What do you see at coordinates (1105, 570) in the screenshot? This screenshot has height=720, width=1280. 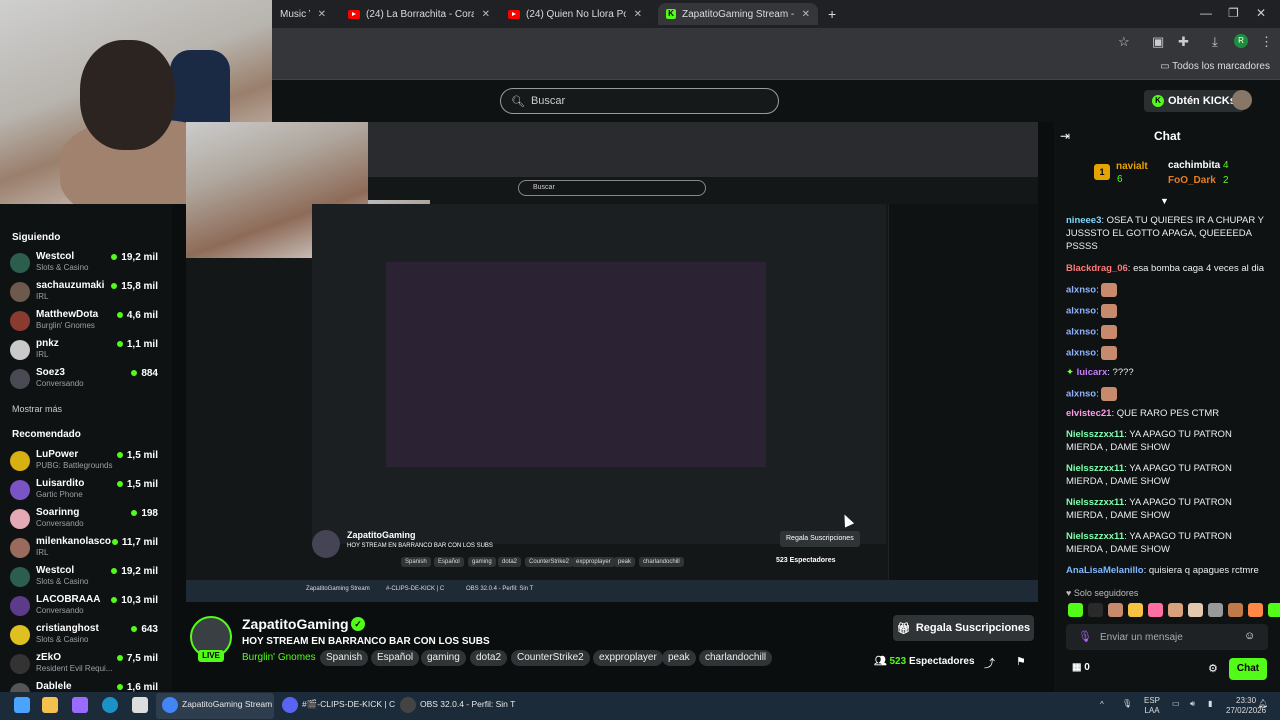 I see `chat-username: AnaLisaMelanillo` at bounding box center [1105, 570].